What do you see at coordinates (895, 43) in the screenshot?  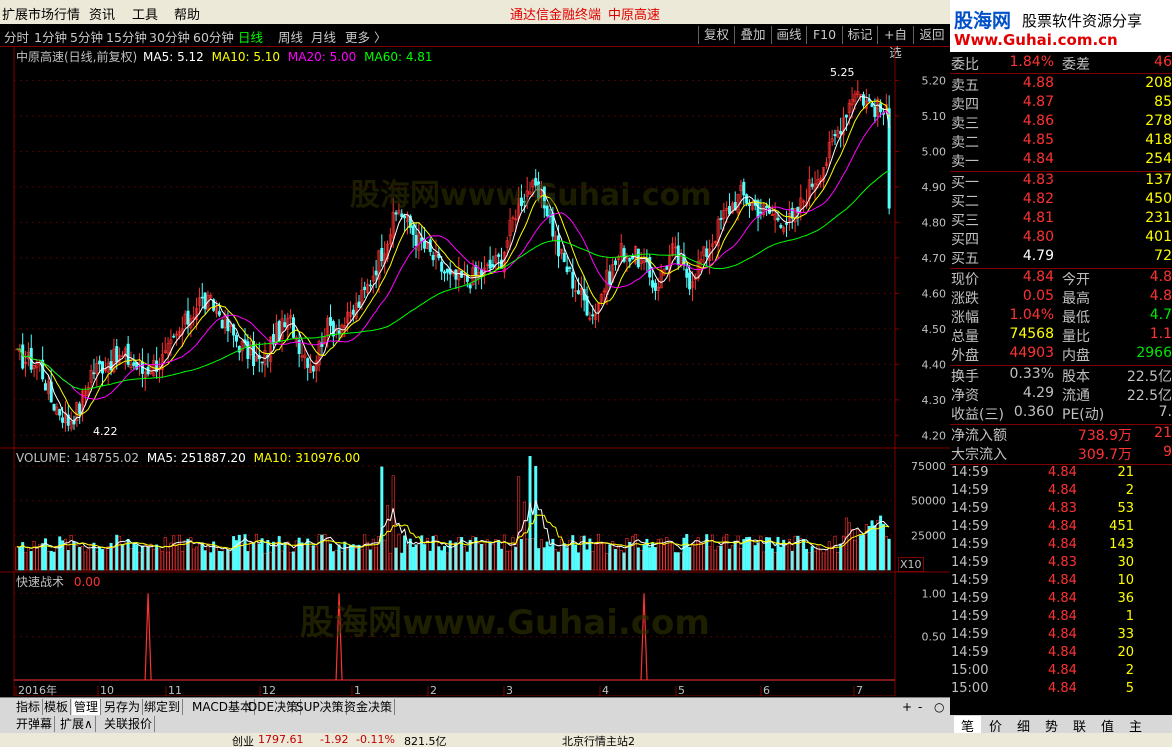 I see `toolbar-button-5: +自选` at bounding box center [895, 43].